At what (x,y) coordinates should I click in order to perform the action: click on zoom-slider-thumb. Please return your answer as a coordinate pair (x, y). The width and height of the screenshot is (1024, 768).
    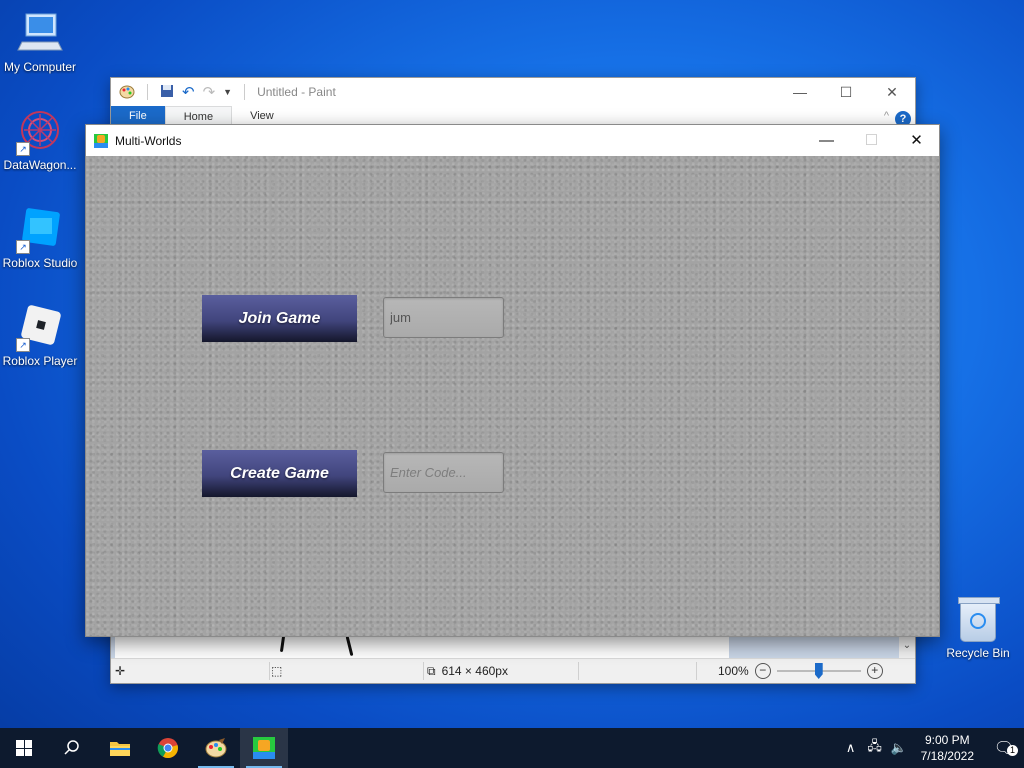
    Looking at the image, I should click on (818, 671).